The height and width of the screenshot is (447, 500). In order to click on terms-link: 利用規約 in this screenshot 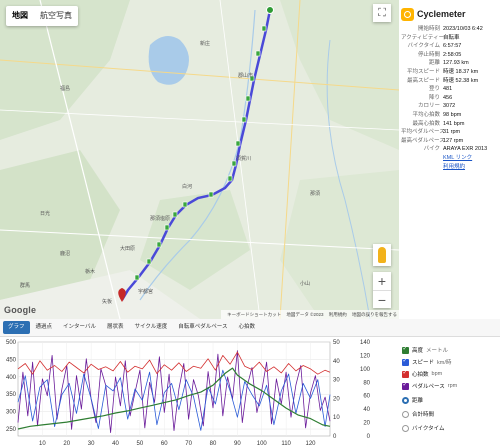, I will do `click(454, 167)`.